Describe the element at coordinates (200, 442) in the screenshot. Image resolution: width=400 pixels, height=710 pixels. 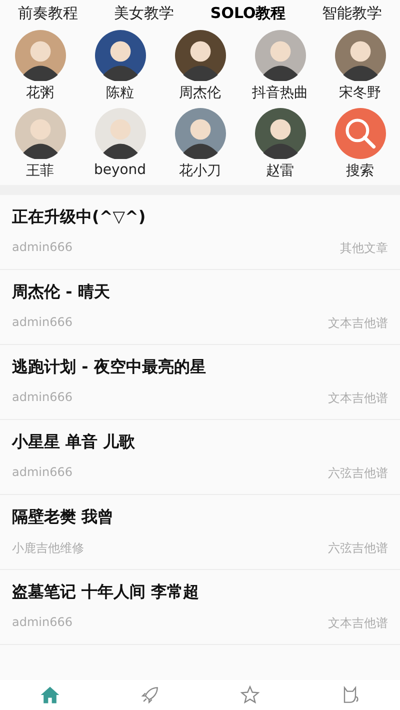
I see `article-title: 小星星 单音 儿歌` at that location.